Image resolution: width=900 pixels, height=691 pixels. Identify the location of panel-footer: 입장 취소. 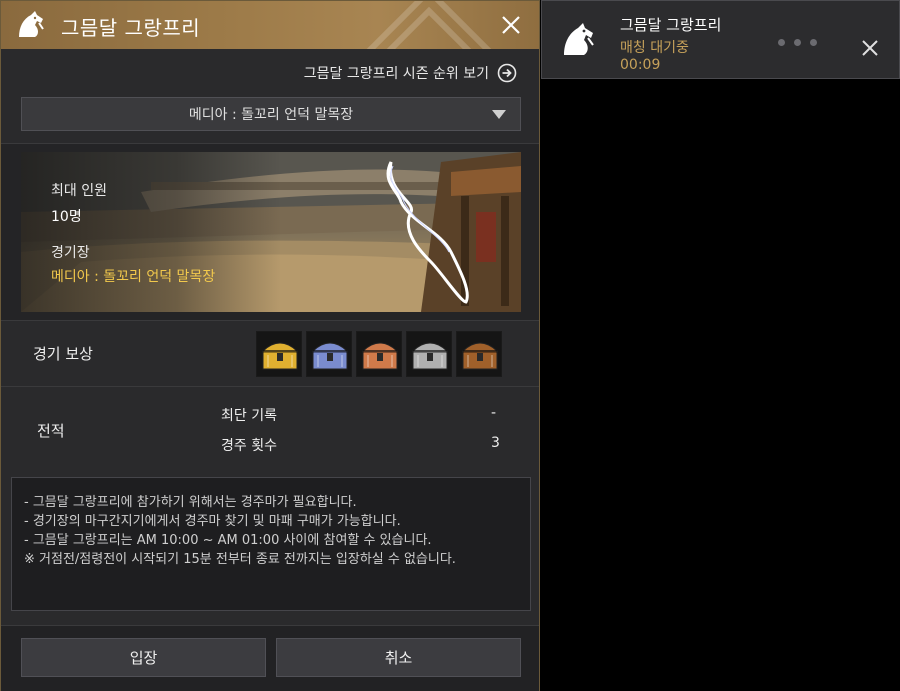
(270, 658).